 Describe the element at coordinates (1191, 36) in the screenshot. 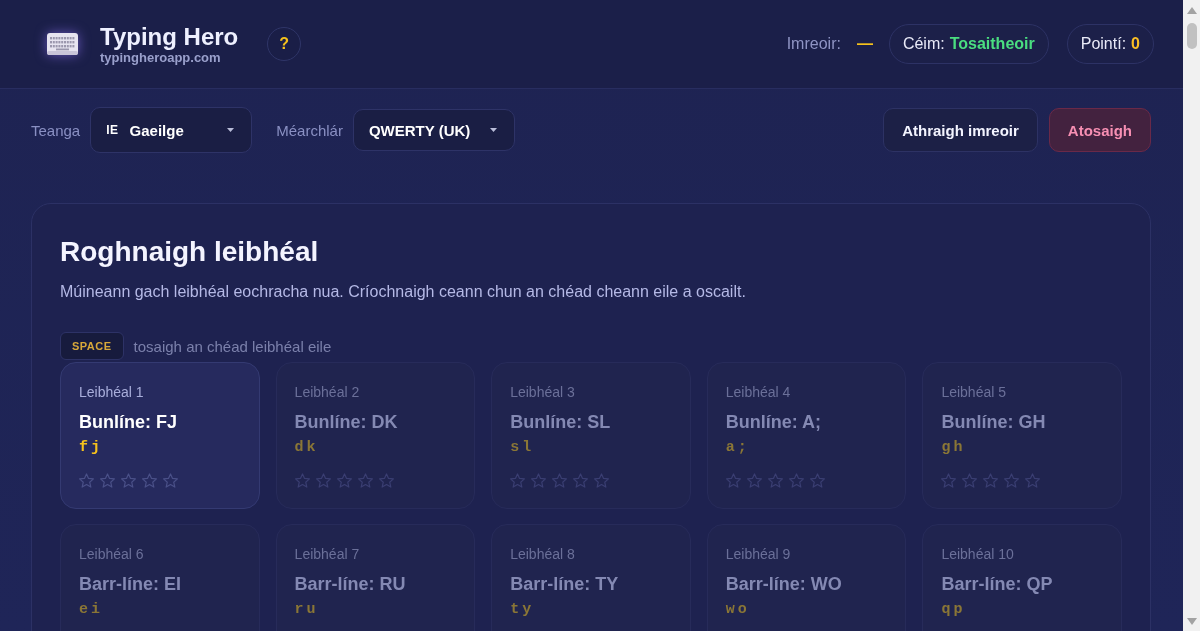

I see `scrollbar-thumb` at that location.